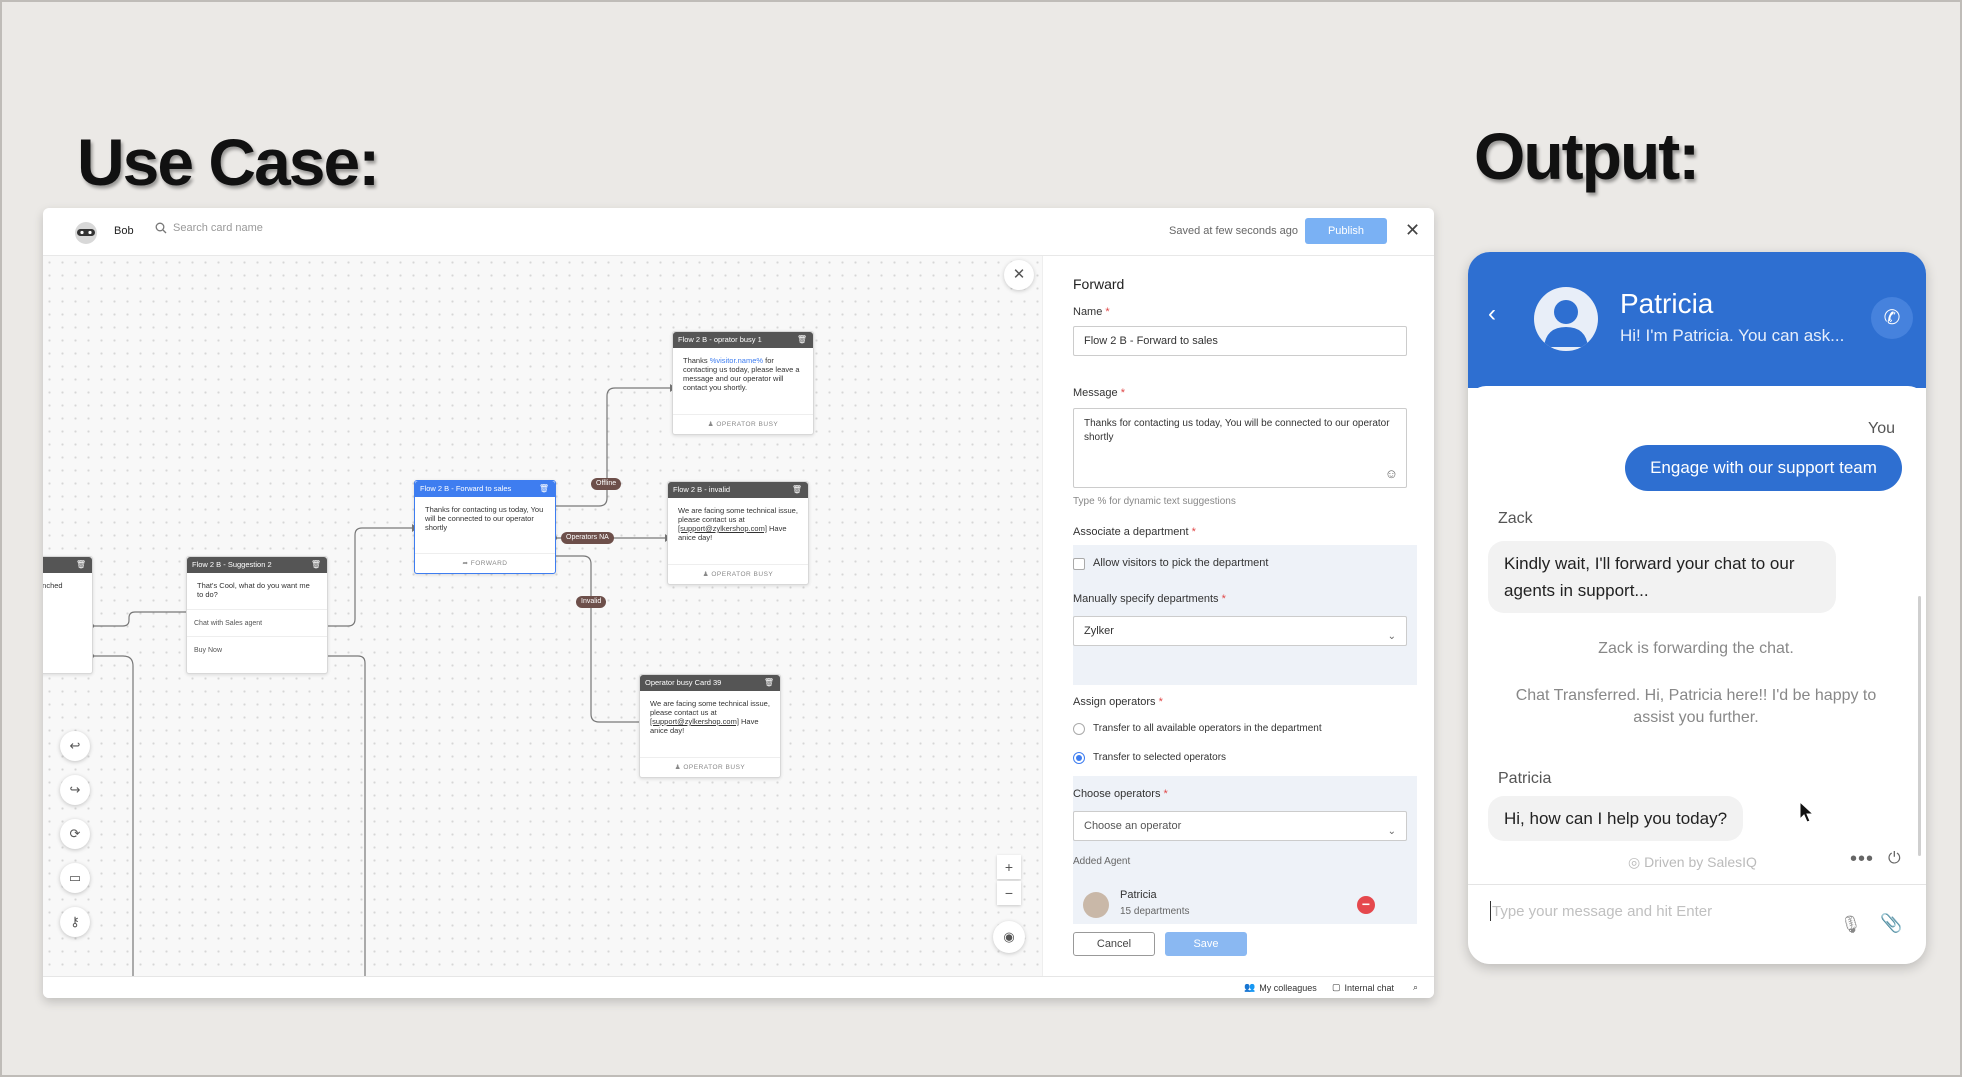 This screenshot has width=1962, height=1077. What do you see at coordinates (75, 834) in the screenshot?
I see `refresh-icon: ⟳` at bounding box center [75, 834].